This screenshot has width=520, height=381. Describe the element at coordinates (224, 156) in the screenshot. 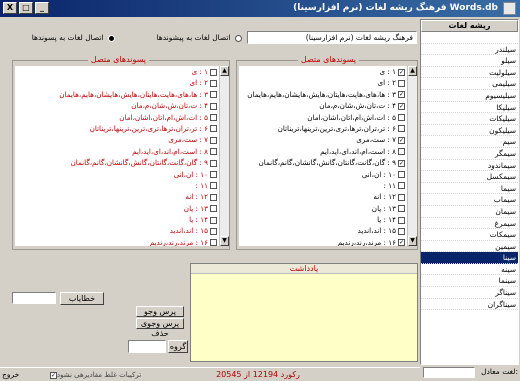

I see `prefix-scrollbar: ▲ ▼` at that location.